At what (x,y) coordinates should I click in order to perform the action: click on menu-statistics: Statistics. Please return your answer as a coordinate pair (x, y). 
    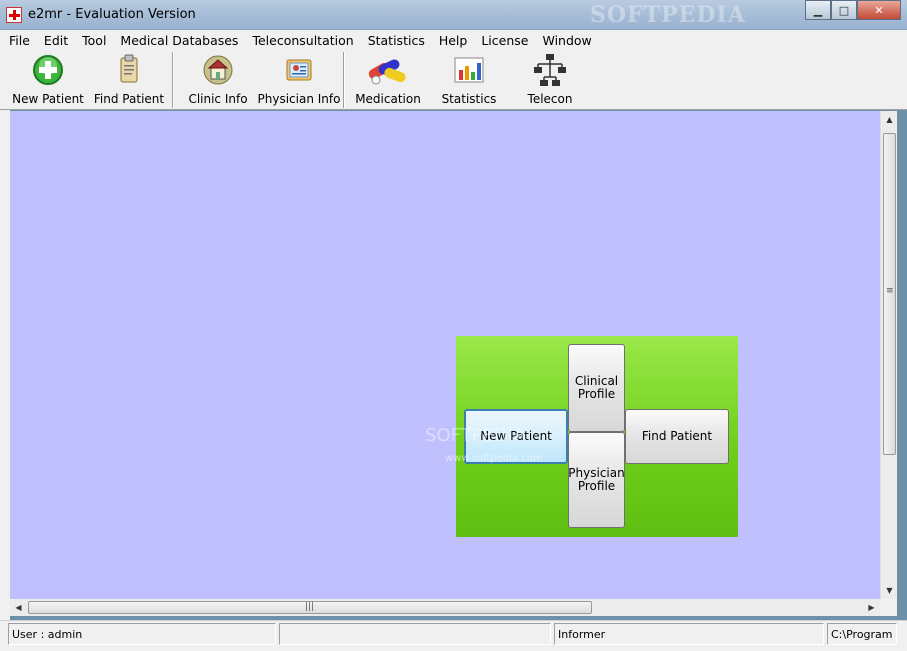
    Looking at the image, I should click on (396, 40).